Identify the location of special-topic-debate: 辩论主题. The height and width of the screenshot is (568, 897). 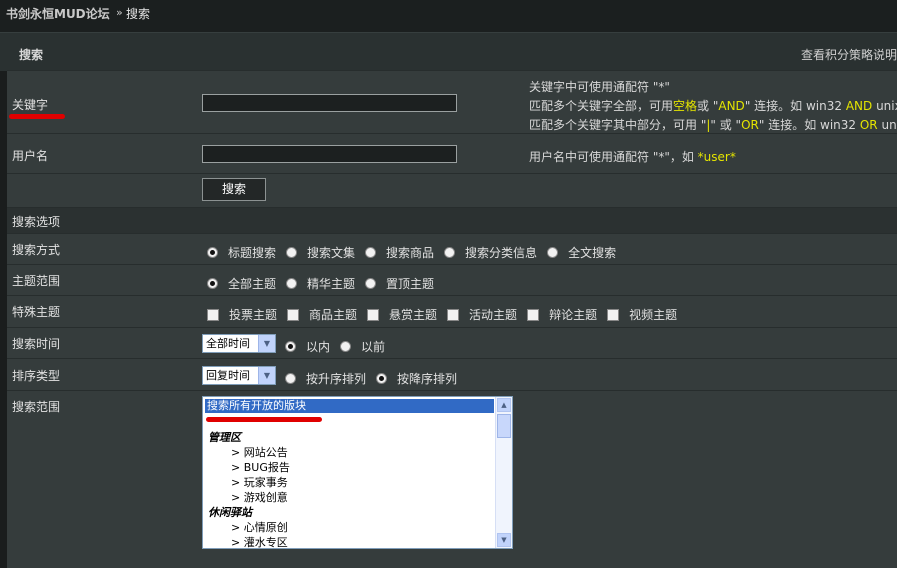
(562, 314).